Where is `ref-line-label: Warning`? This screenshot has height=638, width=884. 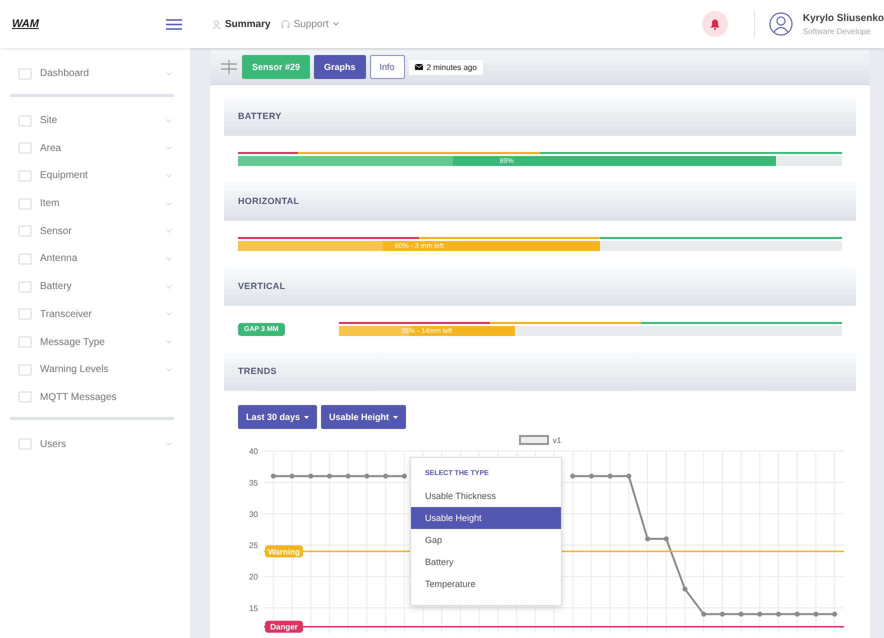
ref-line-label: Warning is located at coordinates (284, 551).